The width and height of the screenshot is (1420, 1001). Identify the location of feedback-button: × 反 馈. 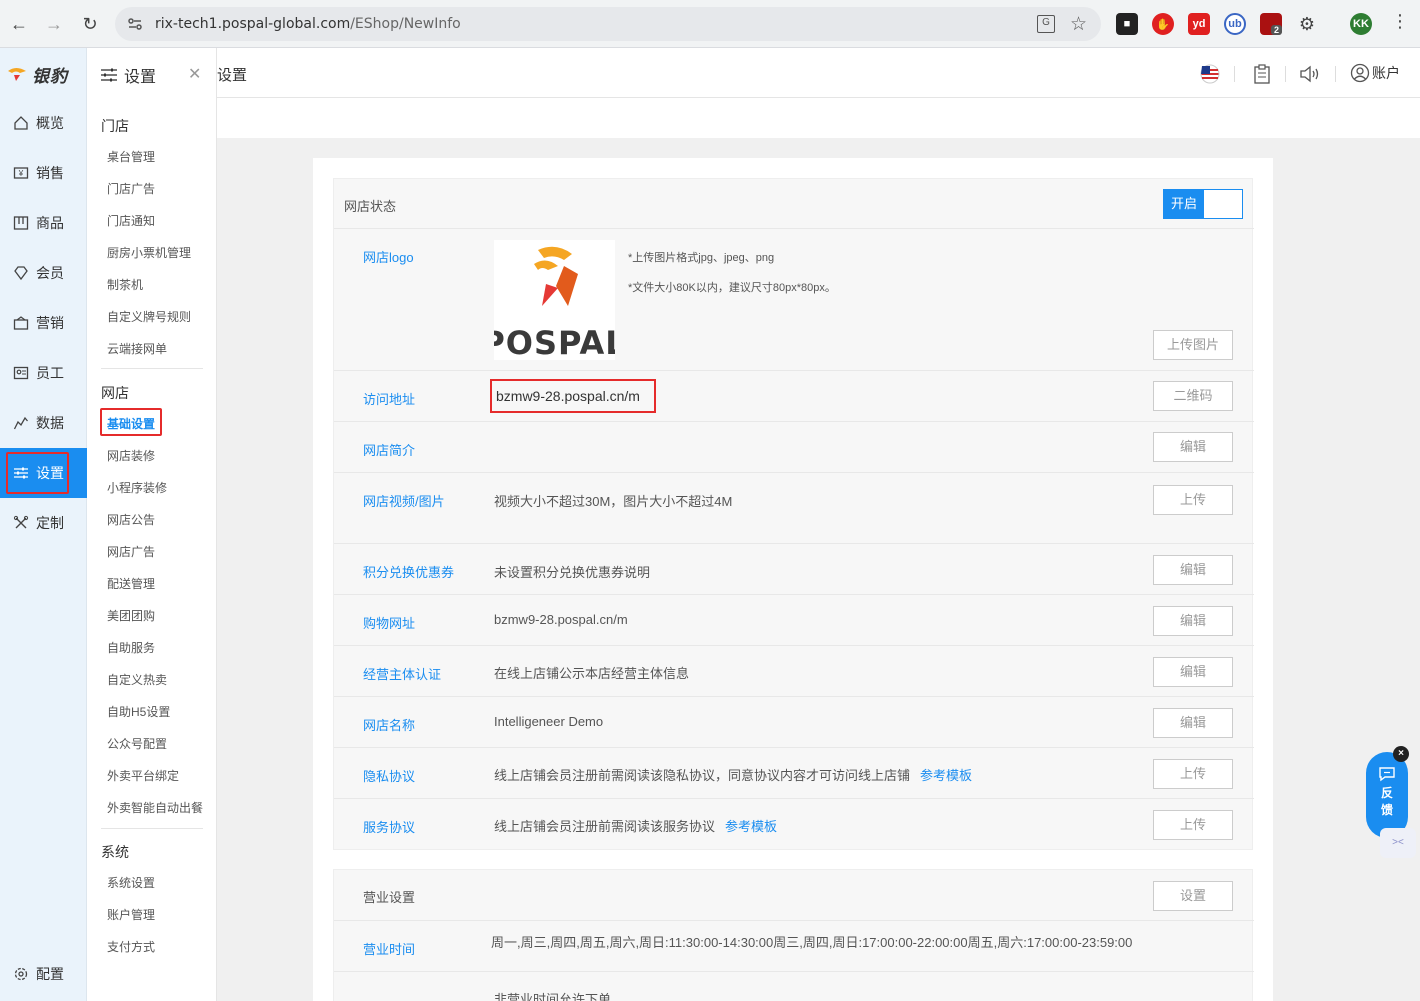
(1387, 792).